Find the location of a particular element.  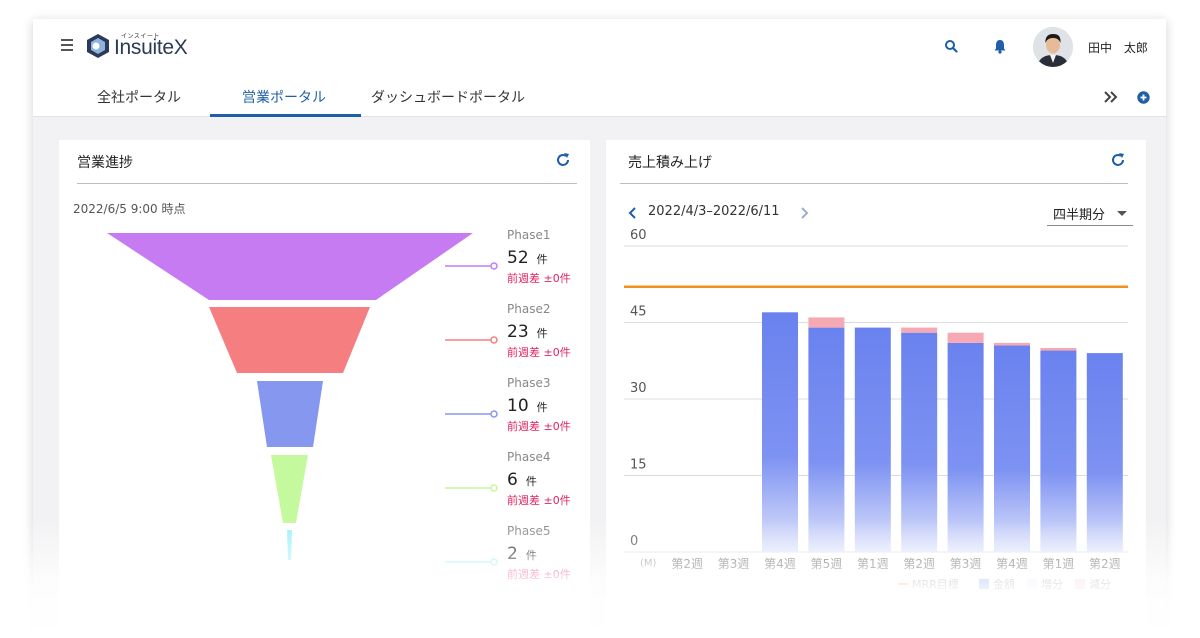

bar-金額-2 is located at coordinates (780, 432).